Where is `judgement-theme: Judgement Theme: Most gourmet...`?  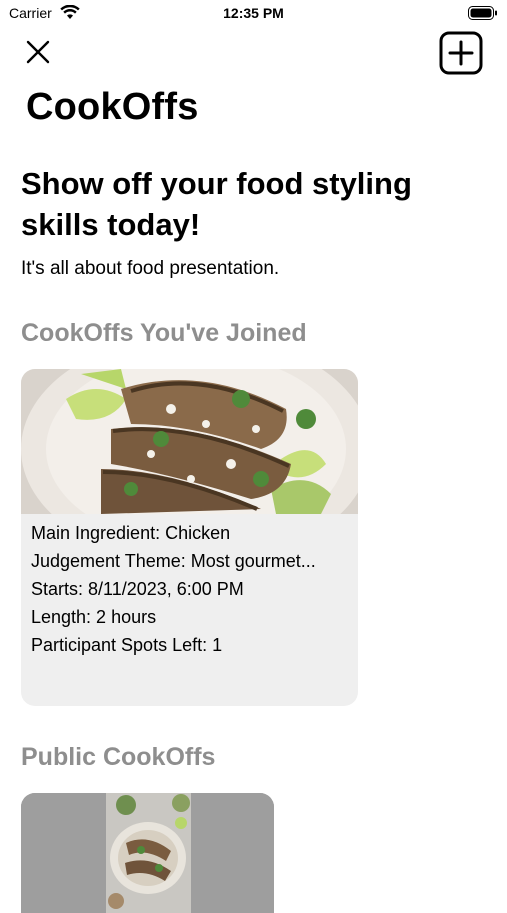
judgement-theme: Judgement Theme: Most gourmet... is located at coordinates (173, 561).